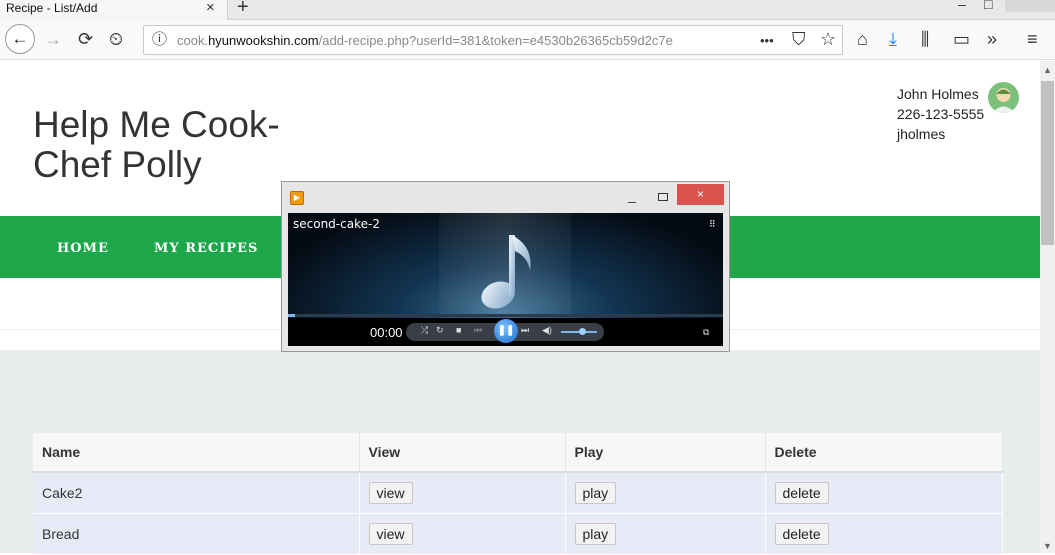 Image resolution: width=1055 pixels, height=555 pixels. I want to click on page-scrollbar: ▲ ▼, so click(1047, 307).